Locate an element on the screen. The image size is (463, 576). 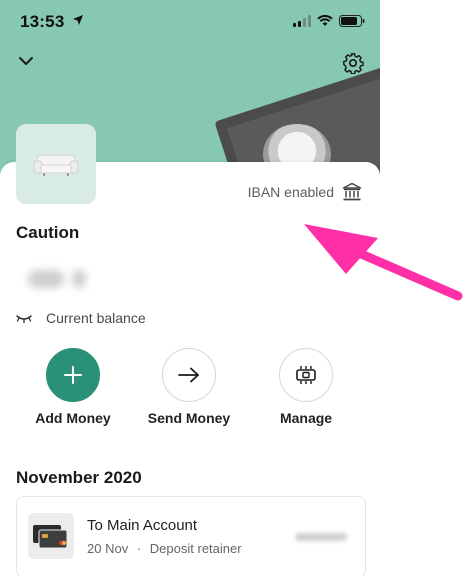
transaction-title: To Main Account is located at coordinates (142, 525).